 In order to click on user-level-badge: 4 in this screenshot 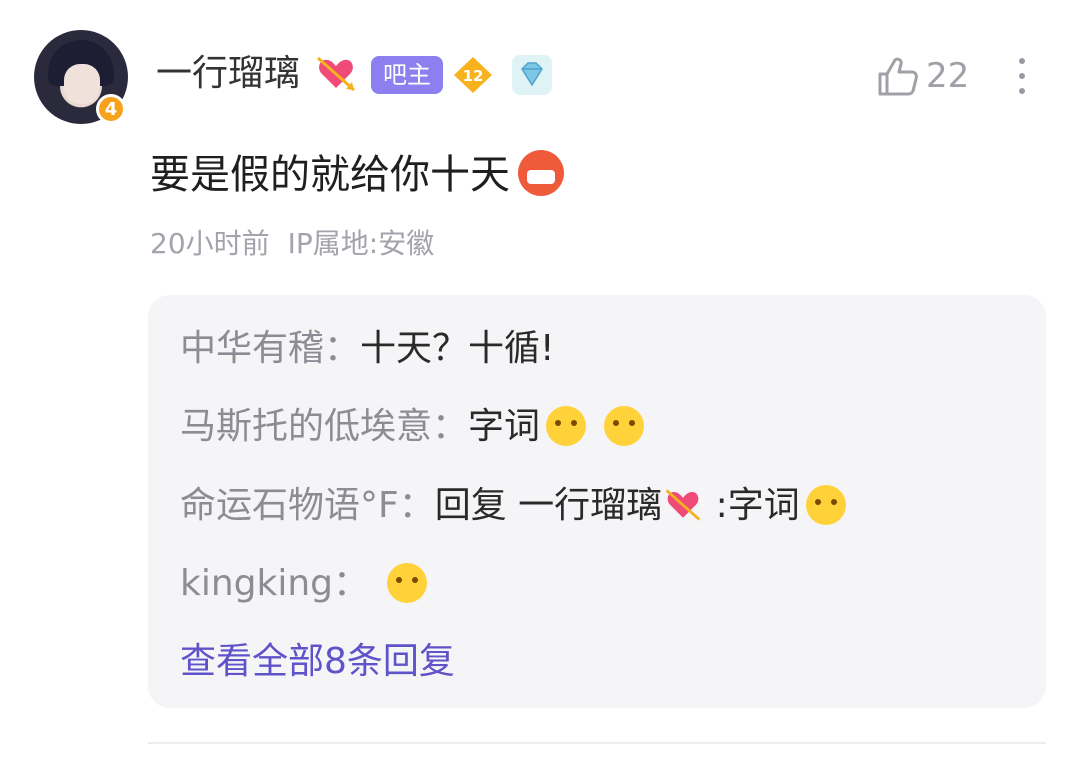, I will do `click(111, 109)`.